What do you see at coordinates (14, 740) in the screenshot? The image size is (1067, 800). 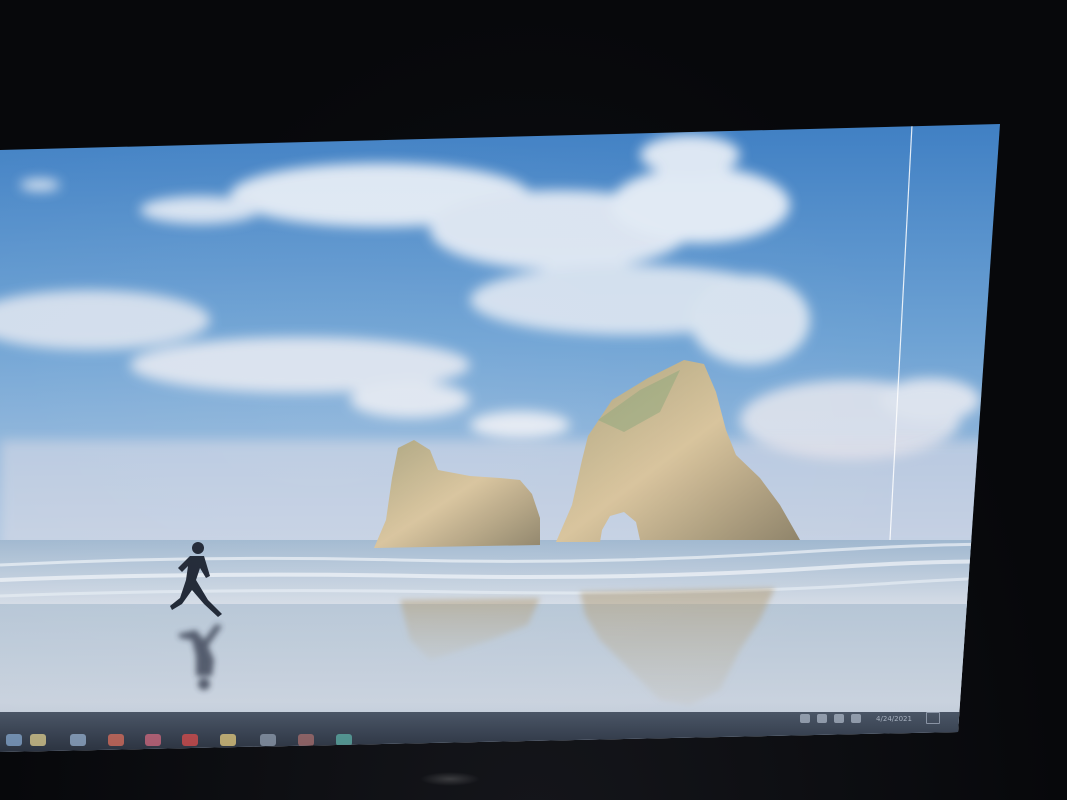 I see `start-icon` at bounding box center [14, 740].